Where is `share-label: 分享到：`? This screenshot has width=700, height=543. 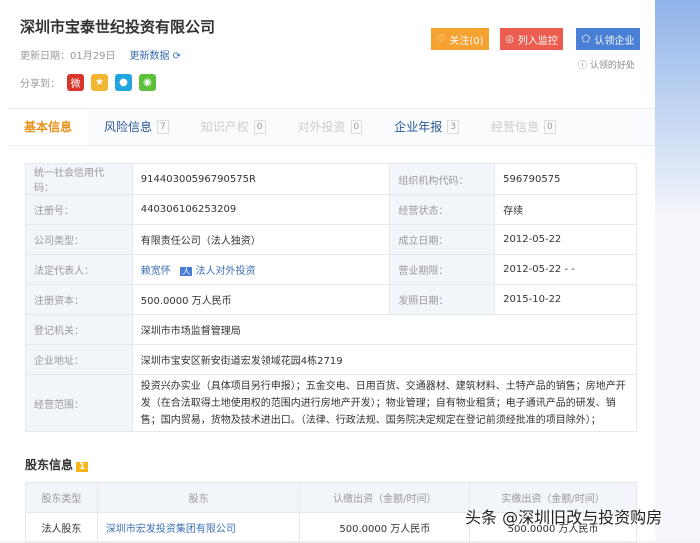
share-label: 分享到： is located at coordinates (40, 84).